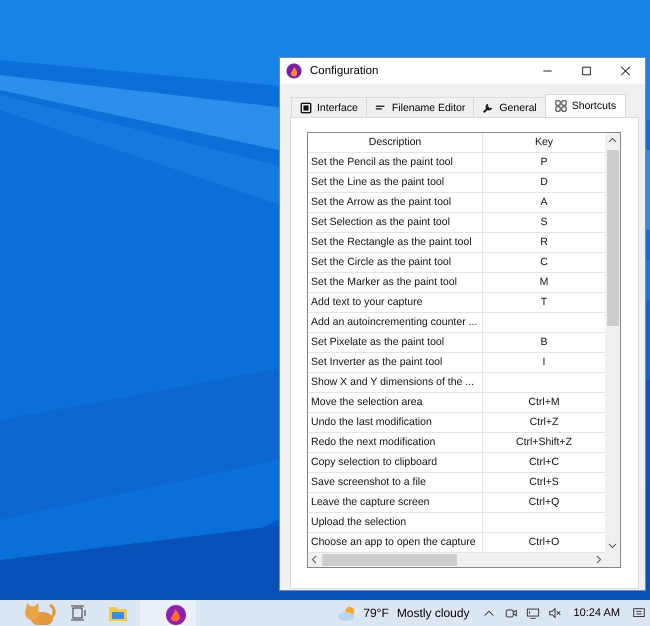  I want to click on weather-condition: Mostly cloudy, so click(433, 613).